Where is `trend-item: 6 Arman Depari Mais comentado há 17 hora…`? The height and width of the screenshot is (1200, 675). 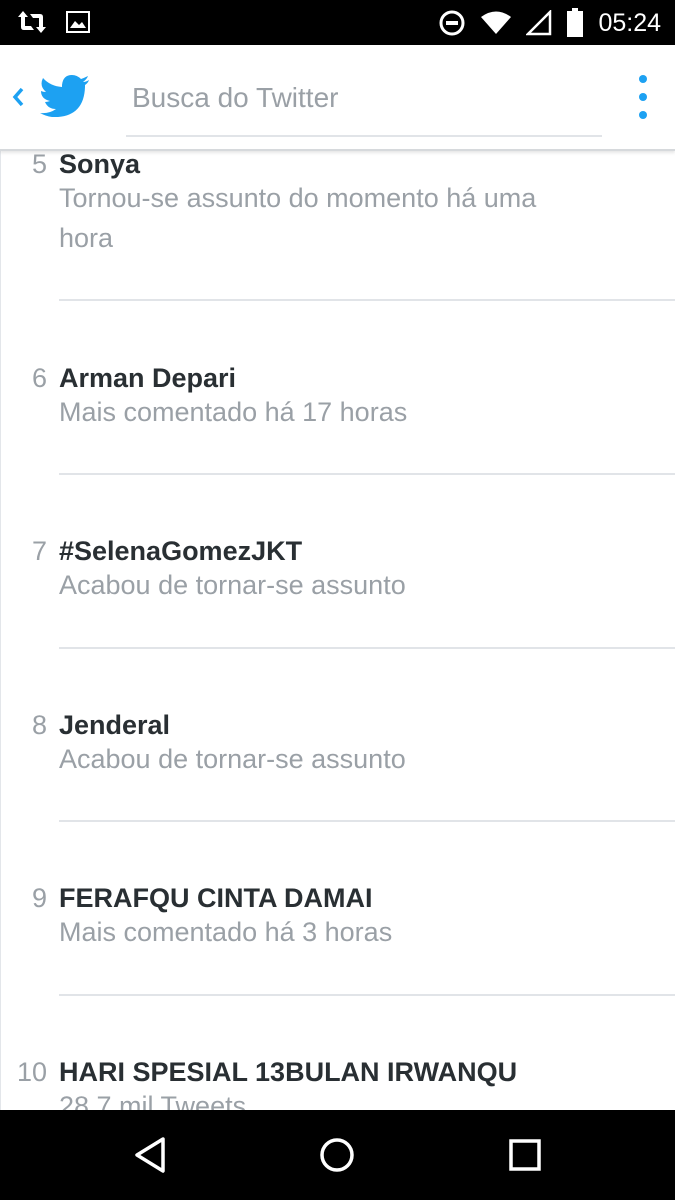 trend-item: 6 Arman Depari Mais comentado há 17 hora… is located at coordinates (338, 388).